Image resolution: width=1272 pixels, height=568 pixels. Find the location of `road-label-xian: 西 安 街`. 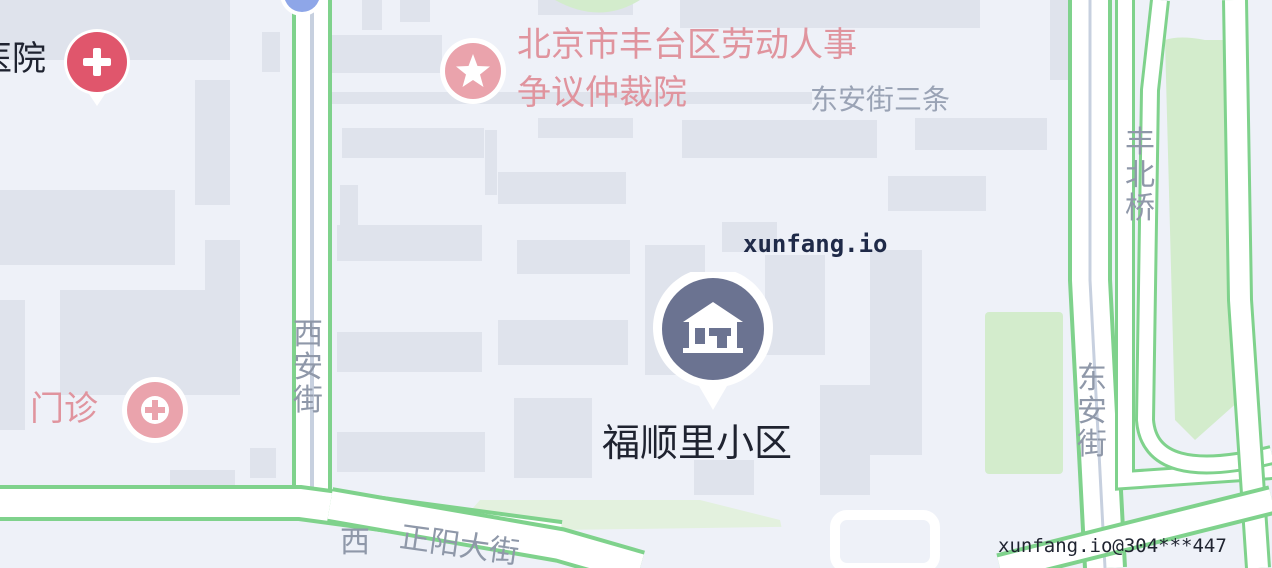

road-label-xian: 西 安 街 is located at coordinates (308, 367).